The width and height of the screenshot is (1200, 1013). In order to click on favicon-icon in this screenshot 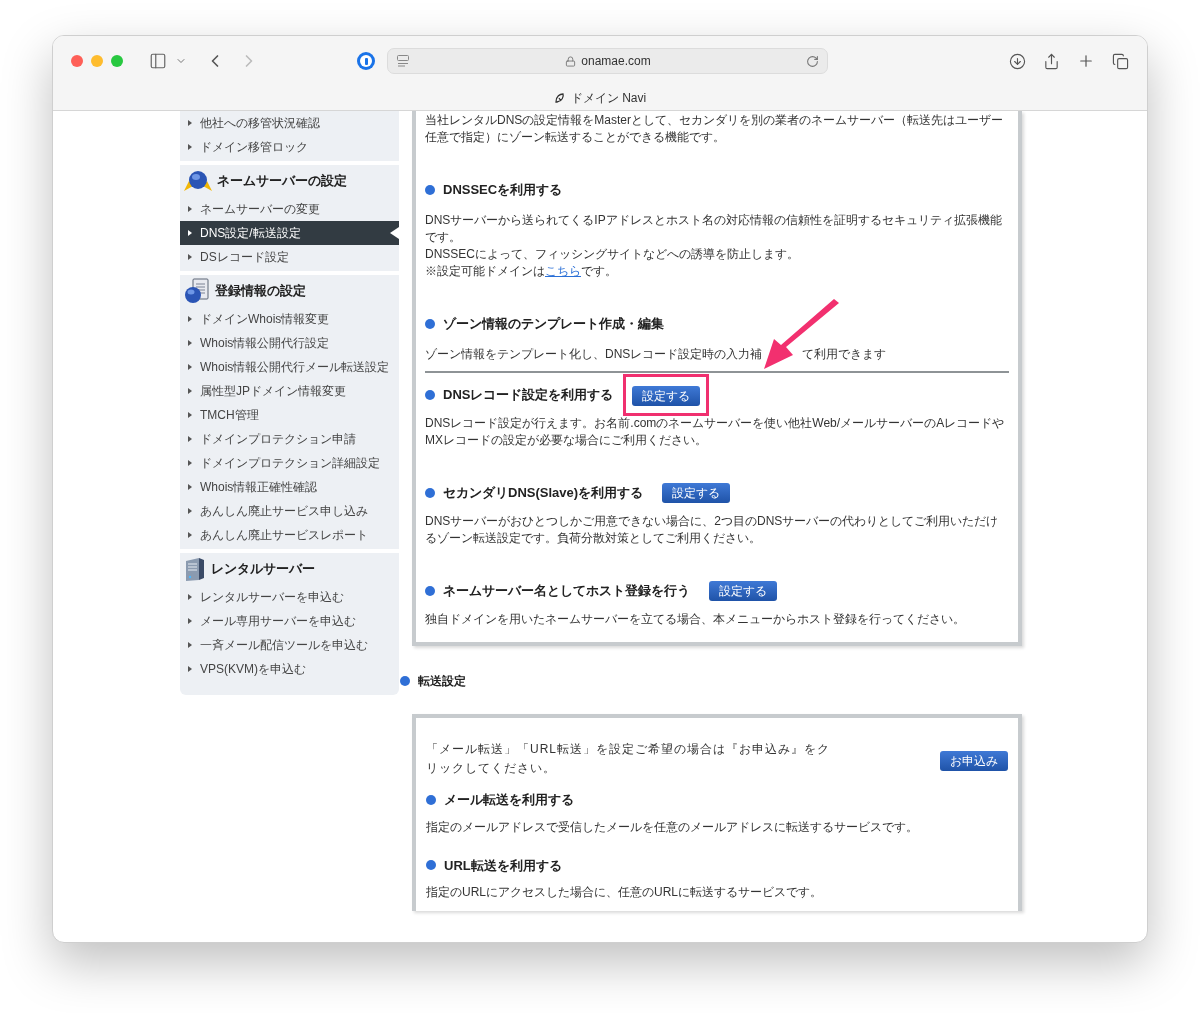, I will do `click(559, 98)`.